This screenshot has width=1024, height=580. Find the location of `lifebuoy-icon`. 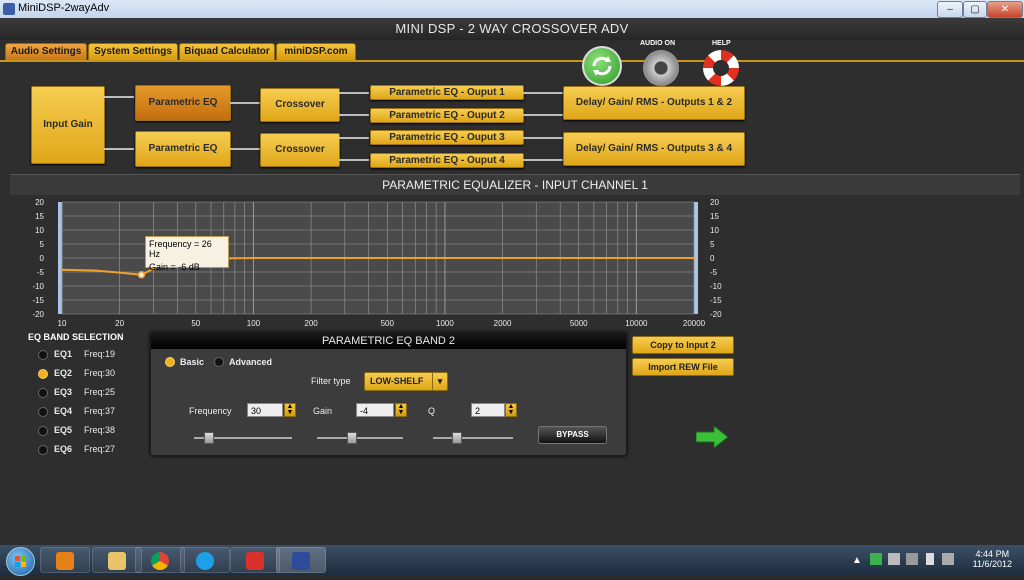

lifebuoy-icon is located at coordinates (721, 68).